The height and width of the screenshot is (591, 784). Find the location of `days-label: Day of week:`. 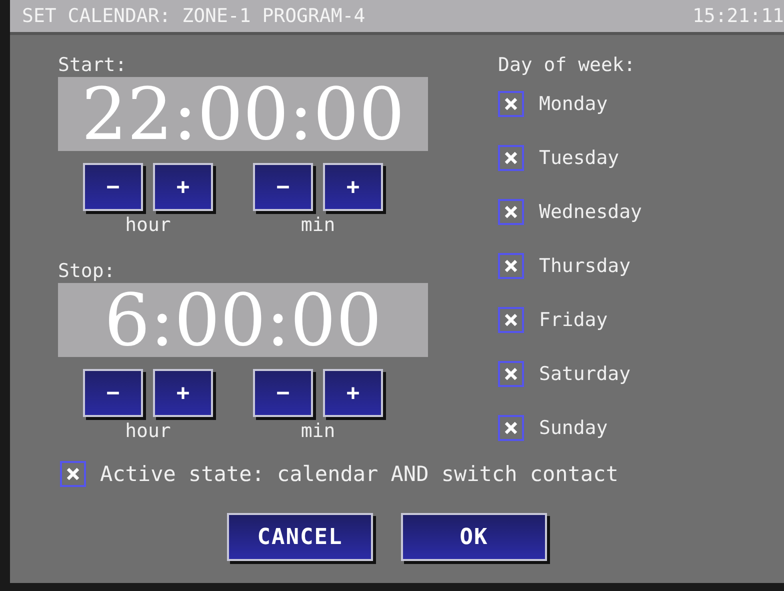

days-label: Day of week: is located at coordinates (567, 65).